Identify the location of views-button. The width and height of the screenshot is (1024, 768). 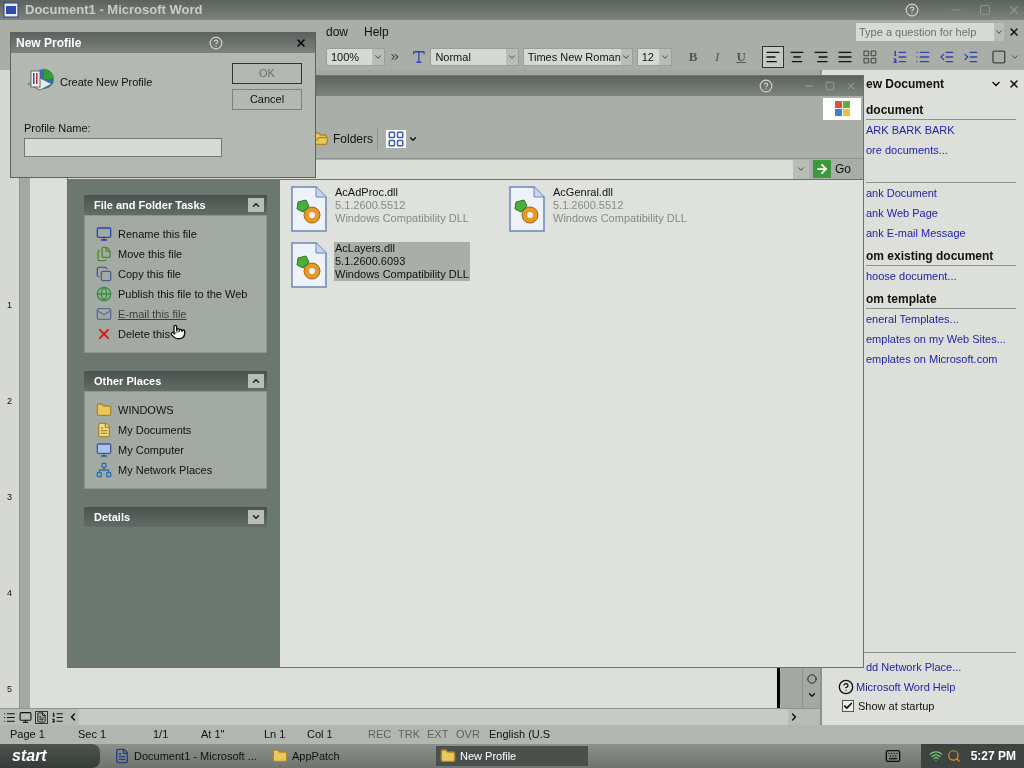
(402, 139).